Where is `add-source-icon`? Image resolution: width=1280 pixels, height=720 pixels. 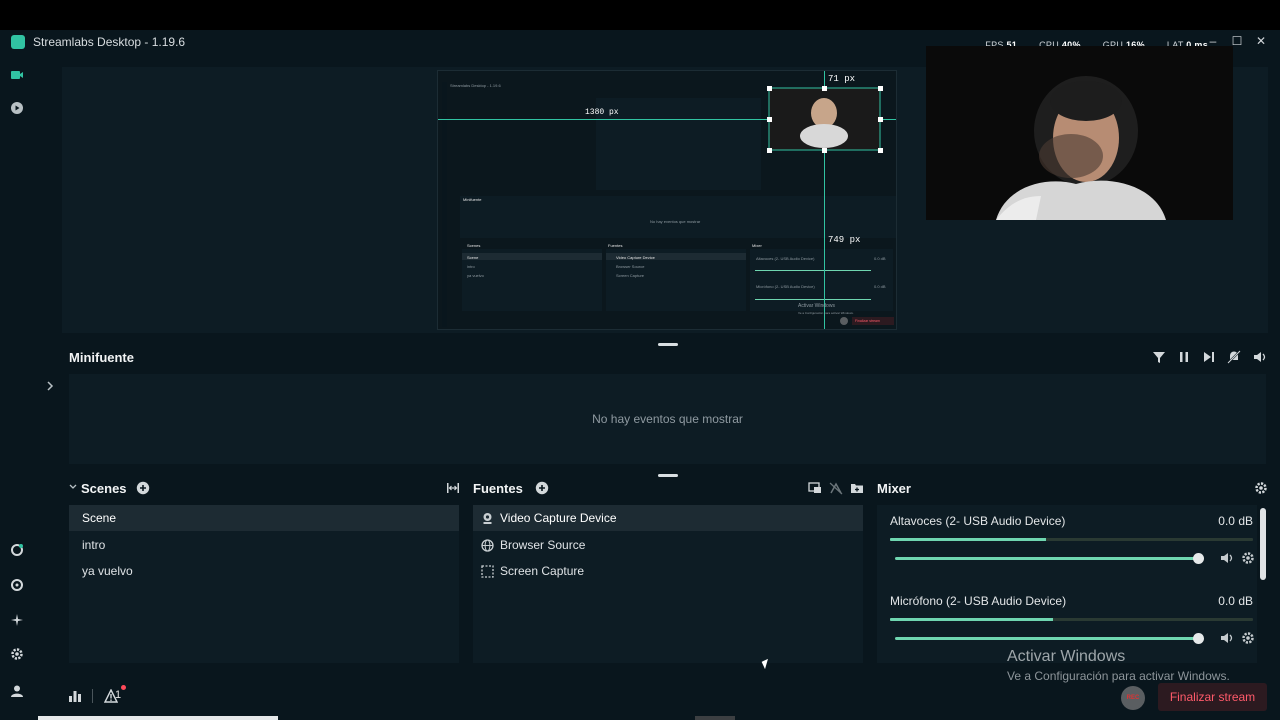
add-source-icon is located at coordinates (542, 488).